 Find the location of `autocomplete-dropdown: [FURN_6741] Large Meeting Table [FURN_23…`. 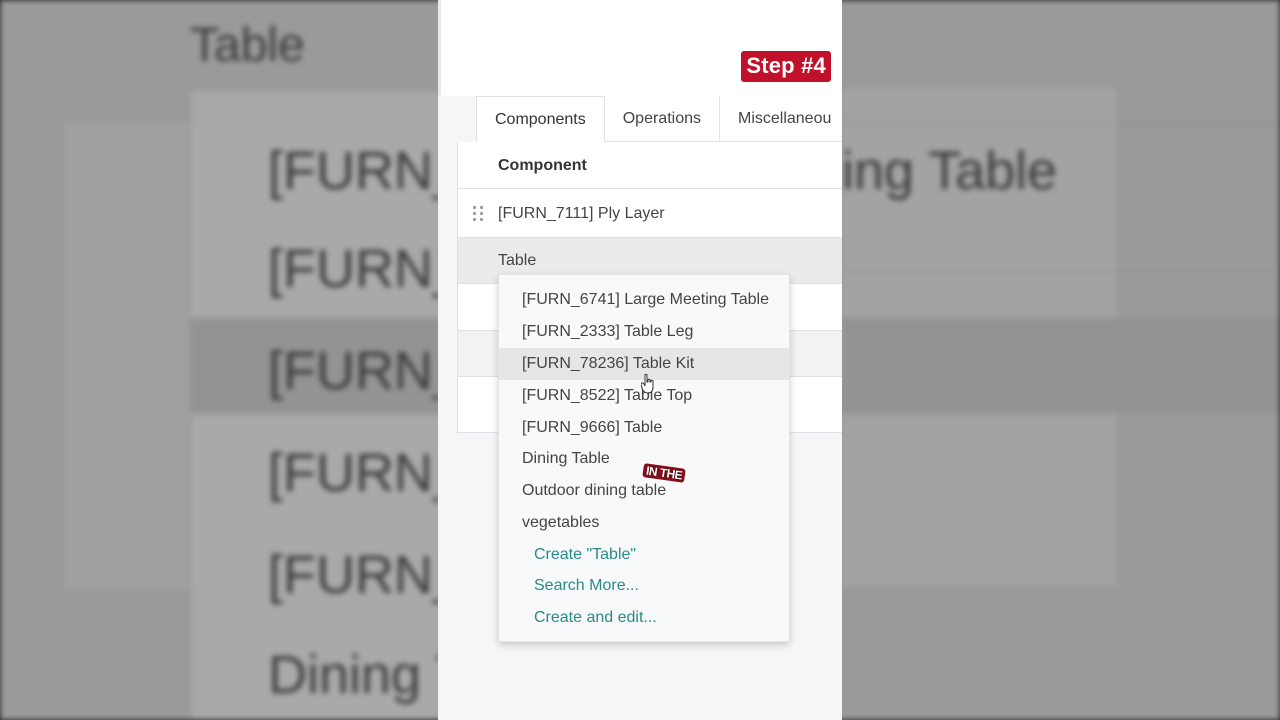

autocomplete-dropdown: [FURN_6741] Large Meeting Table [FURN_23… is located at coordinates (644, 458).